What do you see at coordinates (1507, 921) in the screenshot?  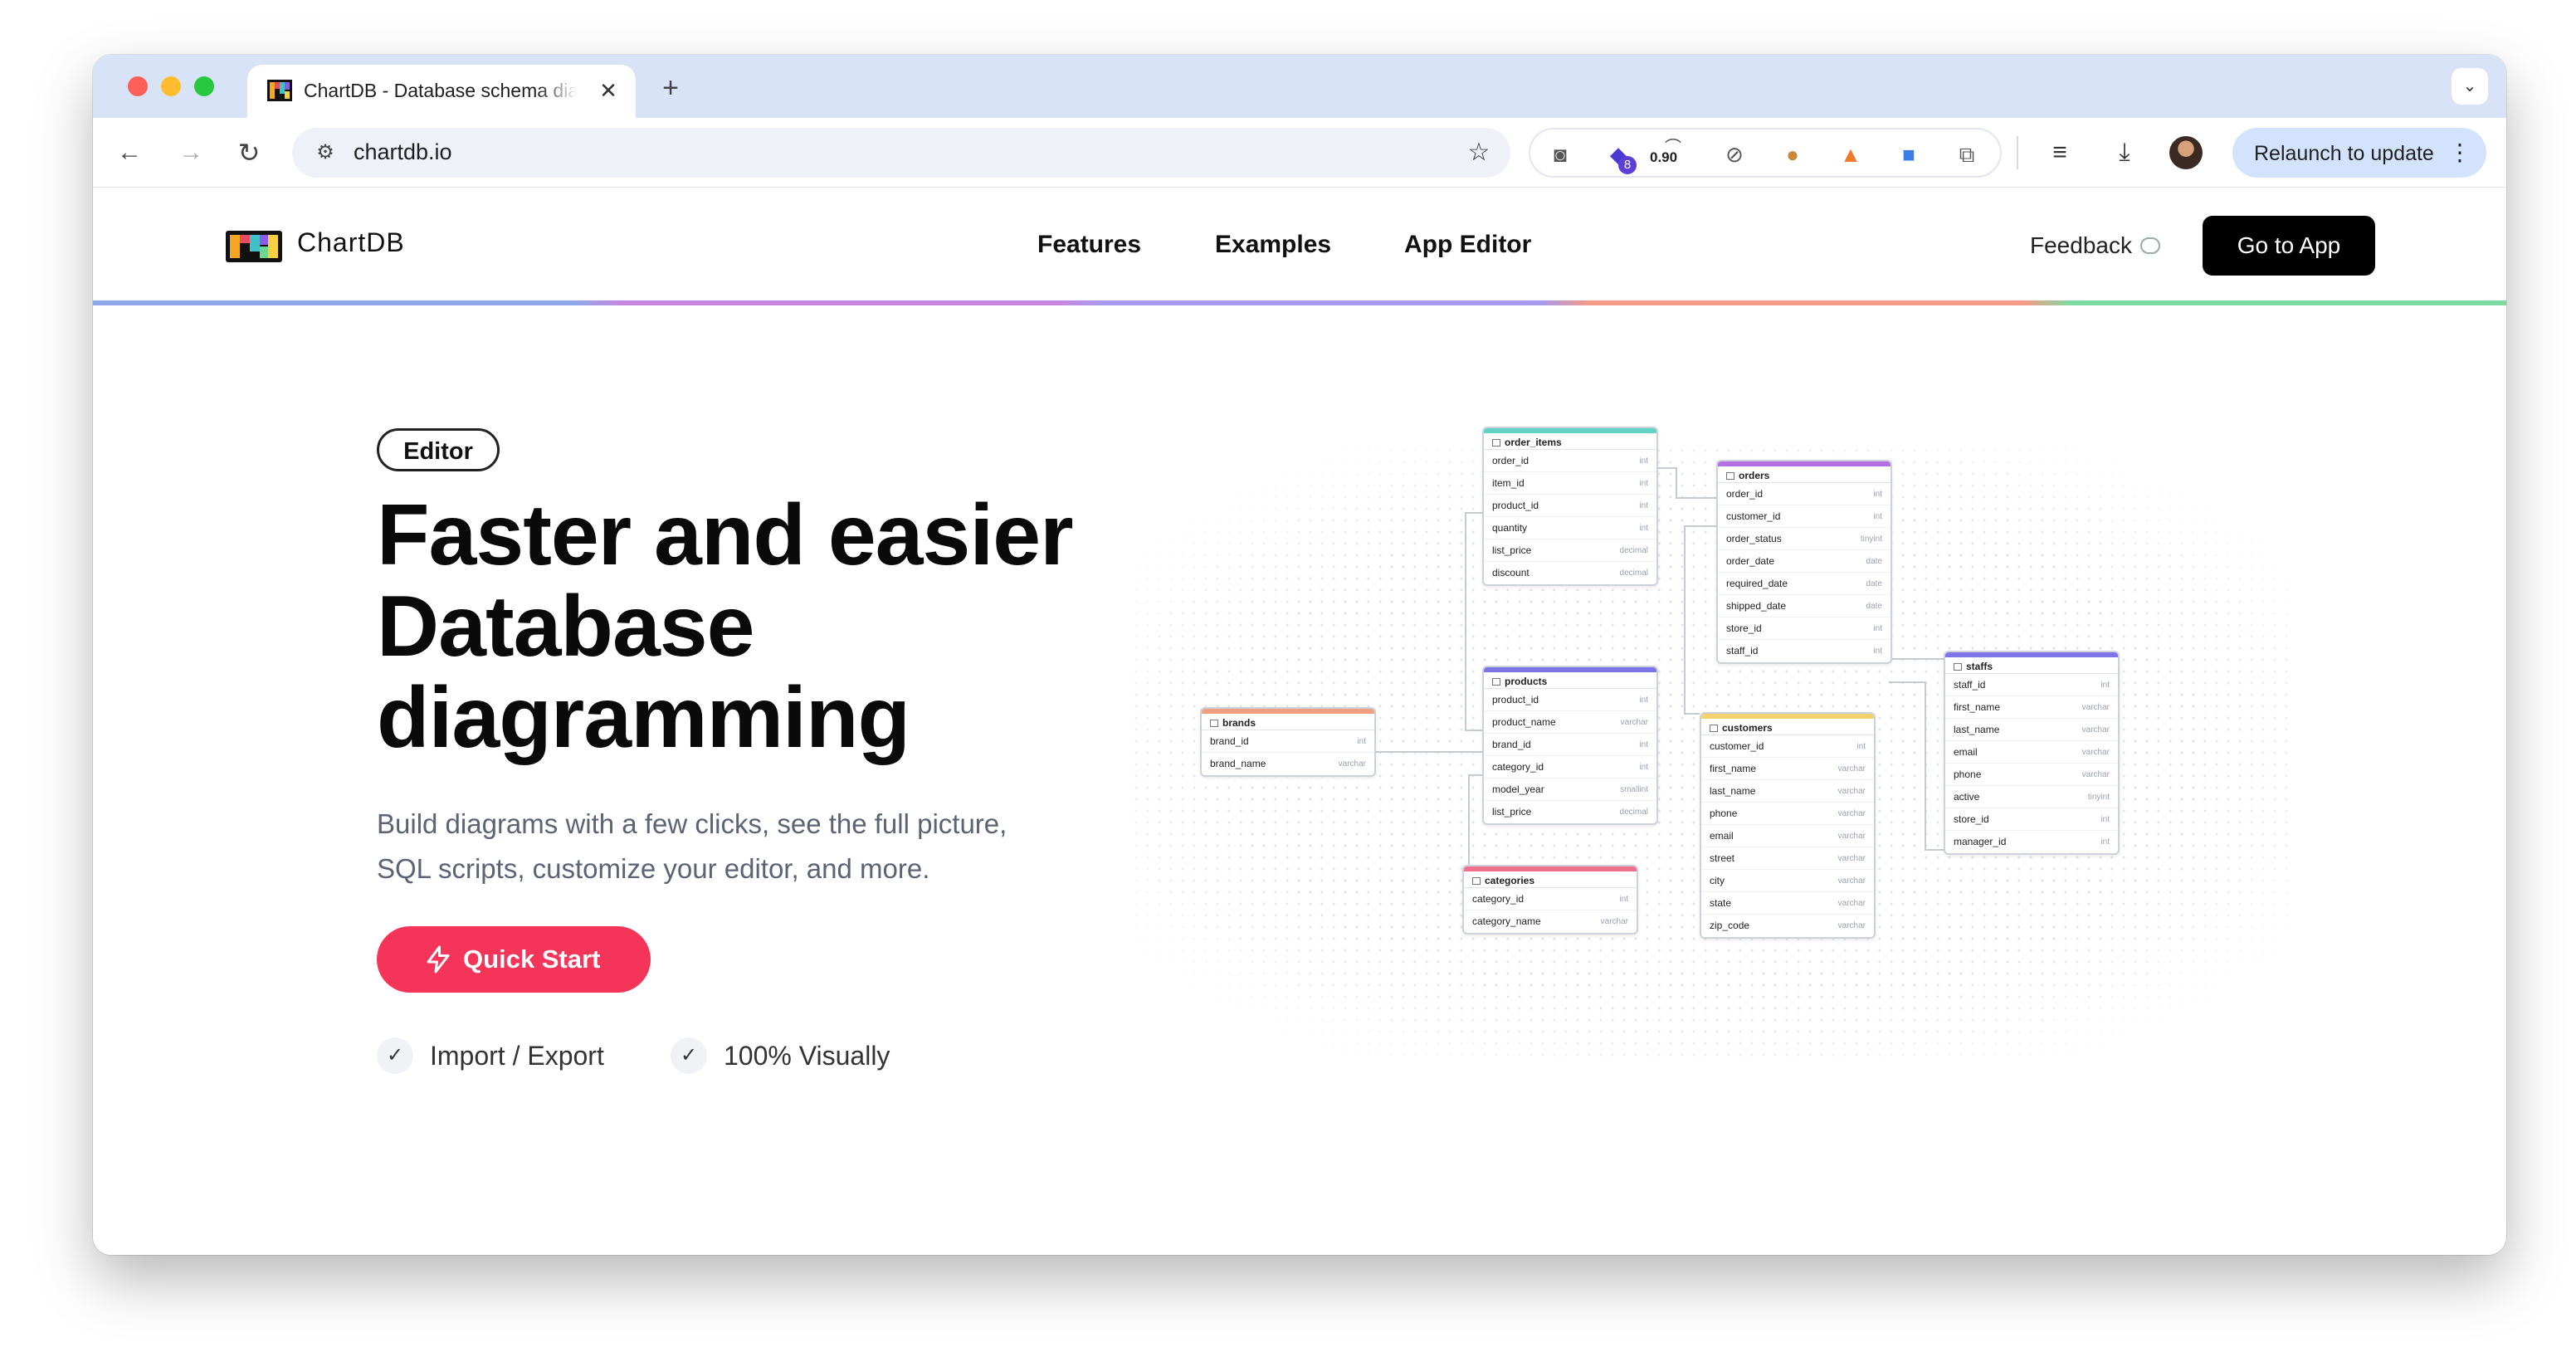 I see `column-name: category_name` at bounding box center [1507, 921].